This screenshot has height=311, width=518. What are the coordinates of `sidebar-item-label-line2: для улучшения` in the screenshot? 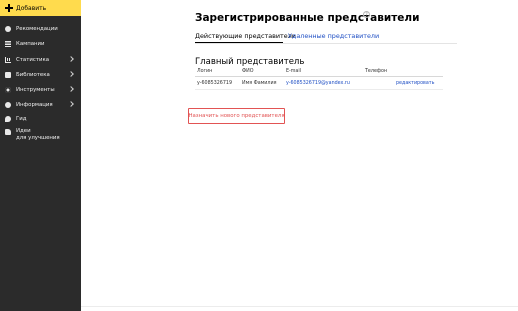 It's located at (38, 138).